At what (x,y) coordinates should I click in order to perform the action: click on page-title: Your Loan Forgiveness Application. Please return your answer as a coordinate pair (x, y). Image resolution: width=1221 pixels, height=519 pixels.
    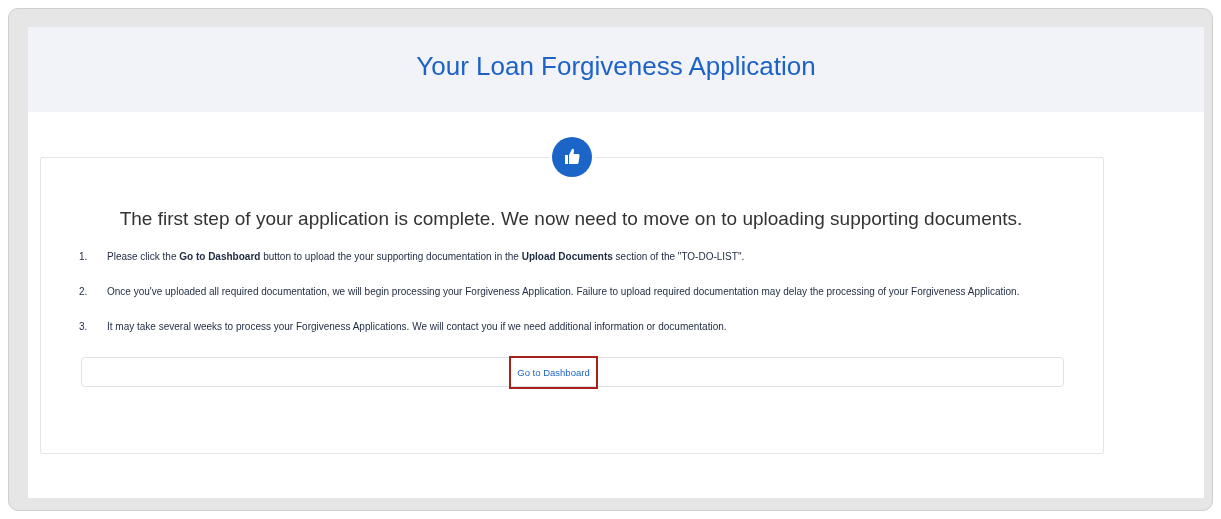
    Looking at the image, I should click on (616, 67).